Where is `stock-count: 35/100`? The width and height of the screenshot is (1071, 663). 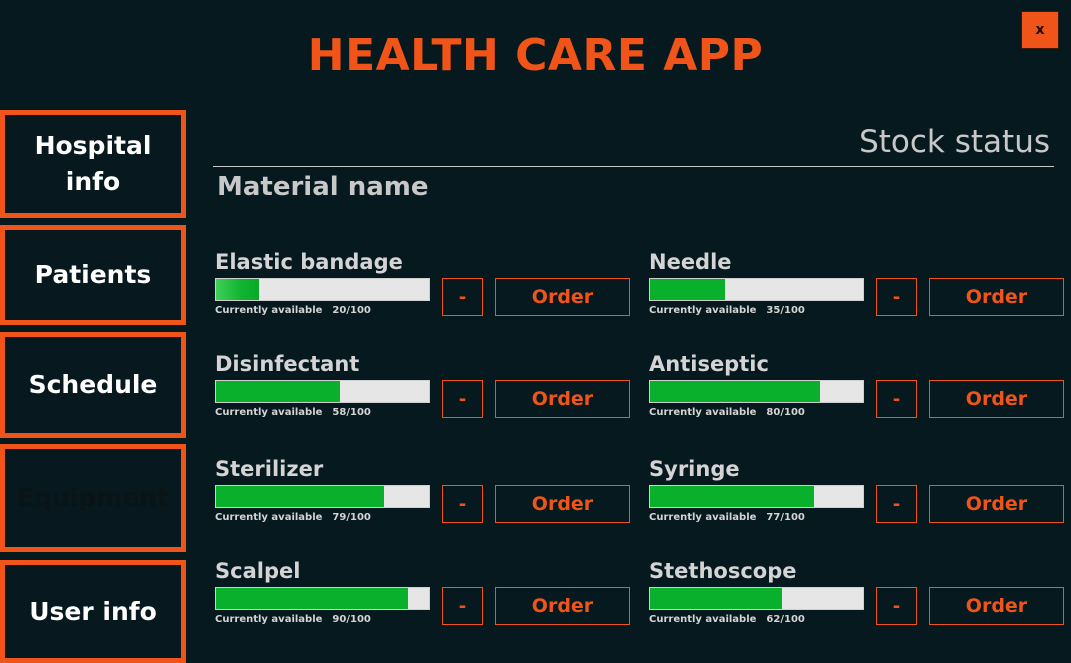 stock-count: 35/100 is located at coordinates (785, 310).